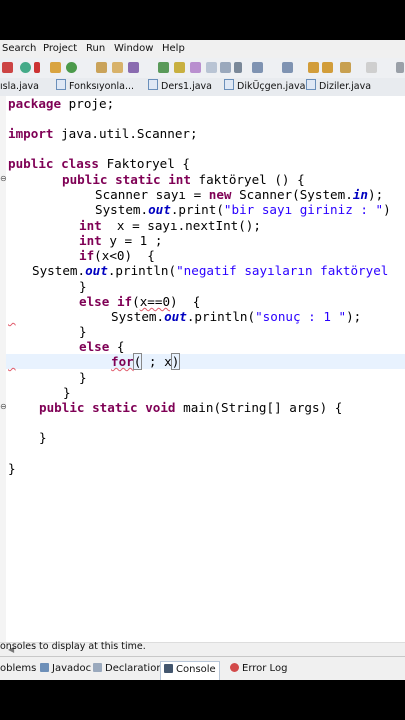 The height and width of the screenshot is (720, 405). Describe the element at coordinates (345, 67) in the screenshot. I see `history-back-icon` at that location.